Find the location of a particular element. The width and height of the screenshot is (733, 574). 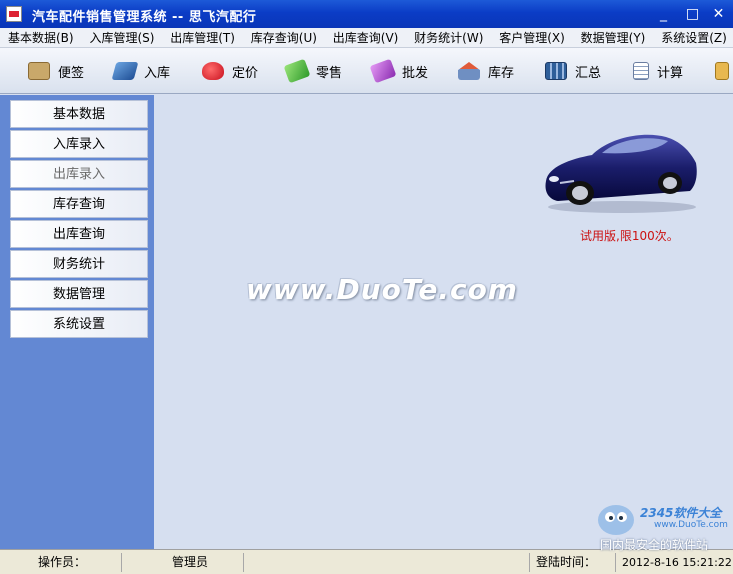

folder-icon is located at coordinates (722, 71).